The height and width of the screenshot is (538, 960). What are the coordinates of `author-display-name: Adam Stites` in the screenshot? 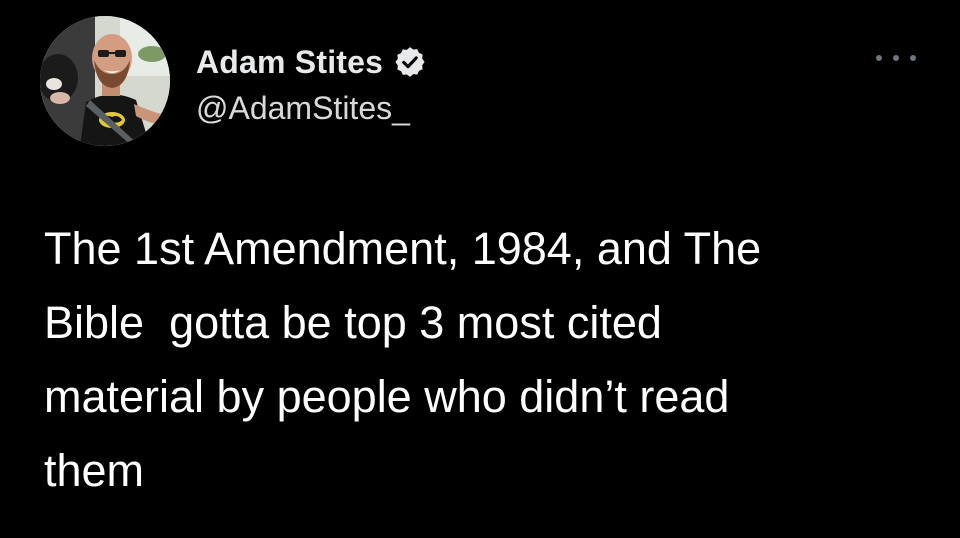 It's located at (289, 62).